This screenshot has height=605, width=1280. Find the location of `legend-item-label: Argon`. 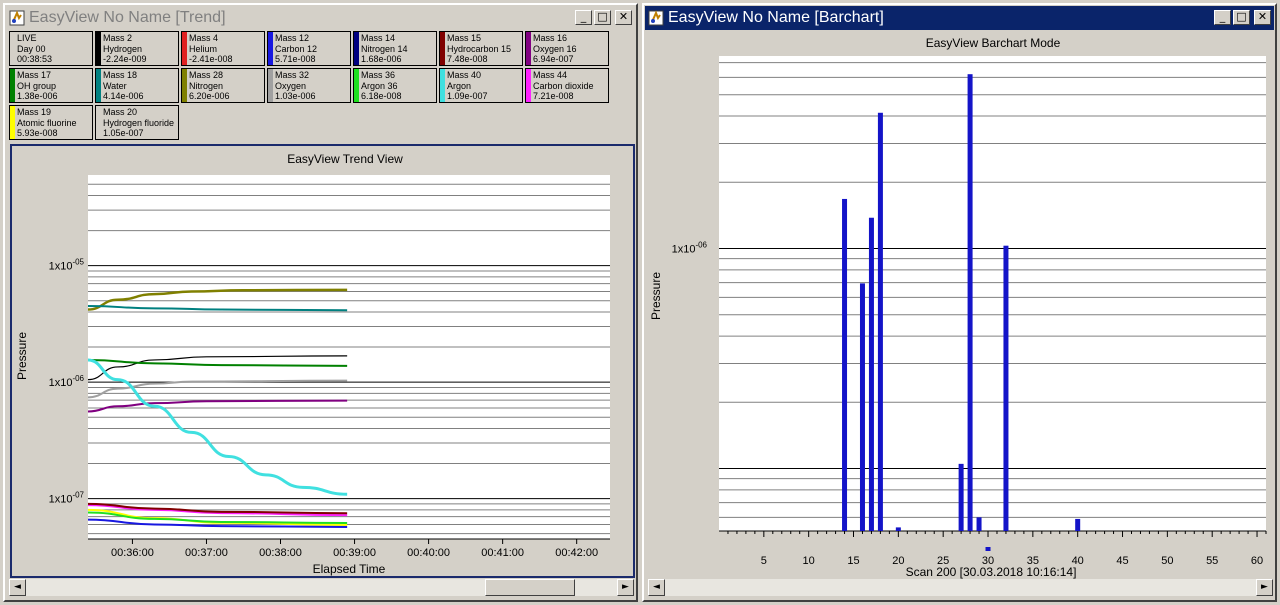

legend-item-label: Argon is located at coordinates (459, 85).